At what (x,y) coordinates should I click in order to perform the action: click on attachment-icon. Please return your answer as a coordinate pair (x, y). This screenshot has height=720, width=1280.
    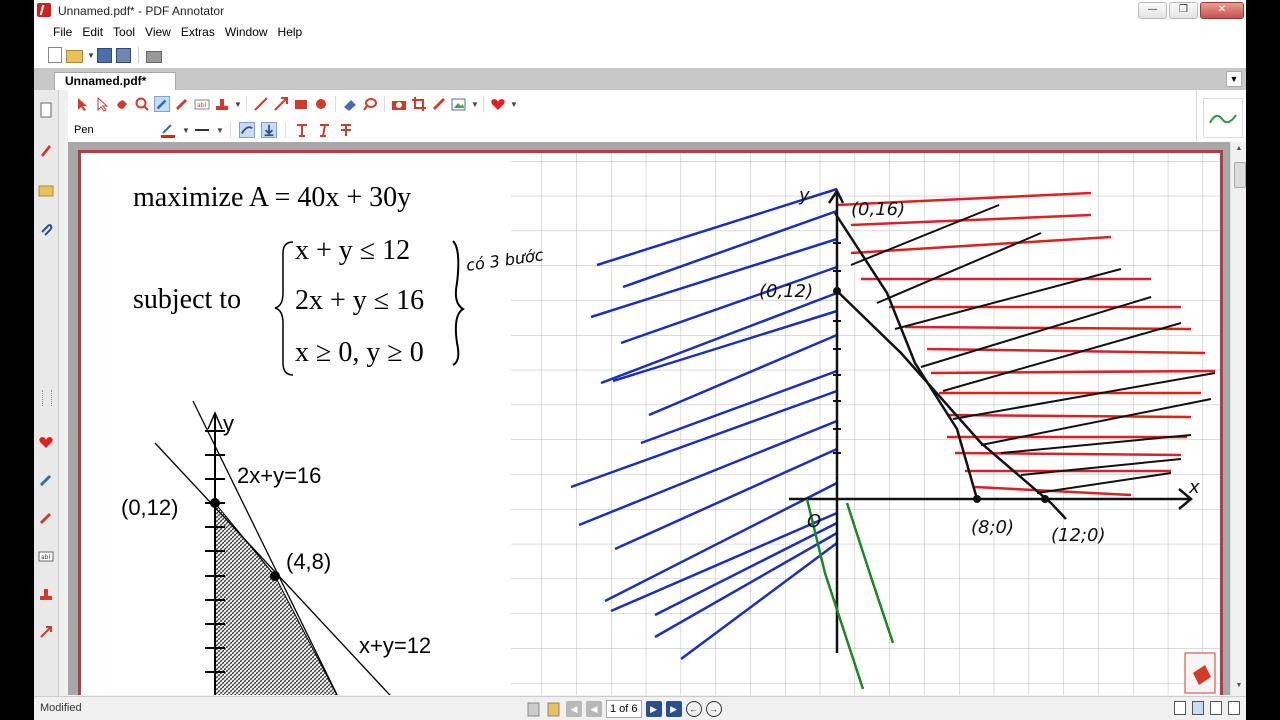
    Looking at the image, I should click on (46, 230).